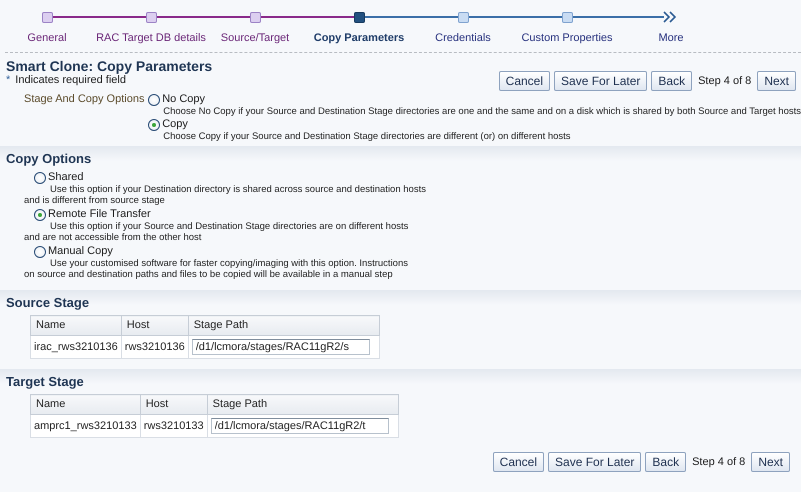 This screenshot has width=801, height=492. What do you see at coordinates (400, 157) in the screenshot?
I see `section-heading: Copy Options` at bounding box center [400, 157].